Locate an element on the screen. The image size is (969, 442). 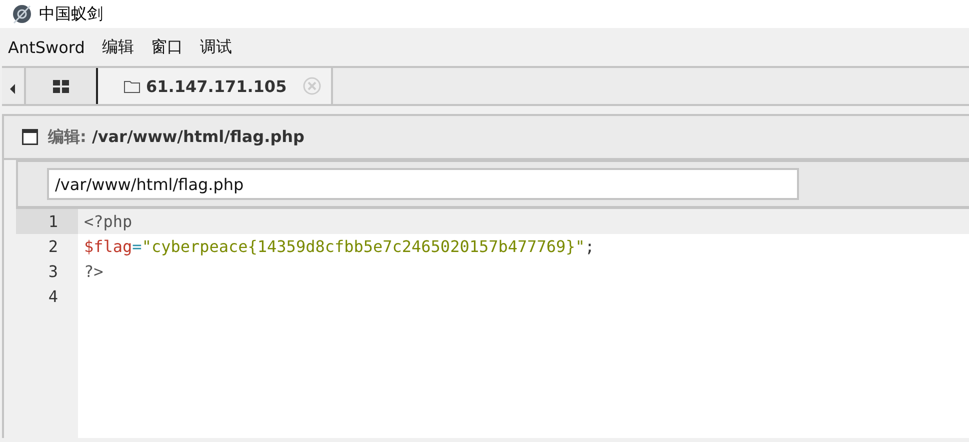
menu-item: 调试 is located at coordinates (216, 47).